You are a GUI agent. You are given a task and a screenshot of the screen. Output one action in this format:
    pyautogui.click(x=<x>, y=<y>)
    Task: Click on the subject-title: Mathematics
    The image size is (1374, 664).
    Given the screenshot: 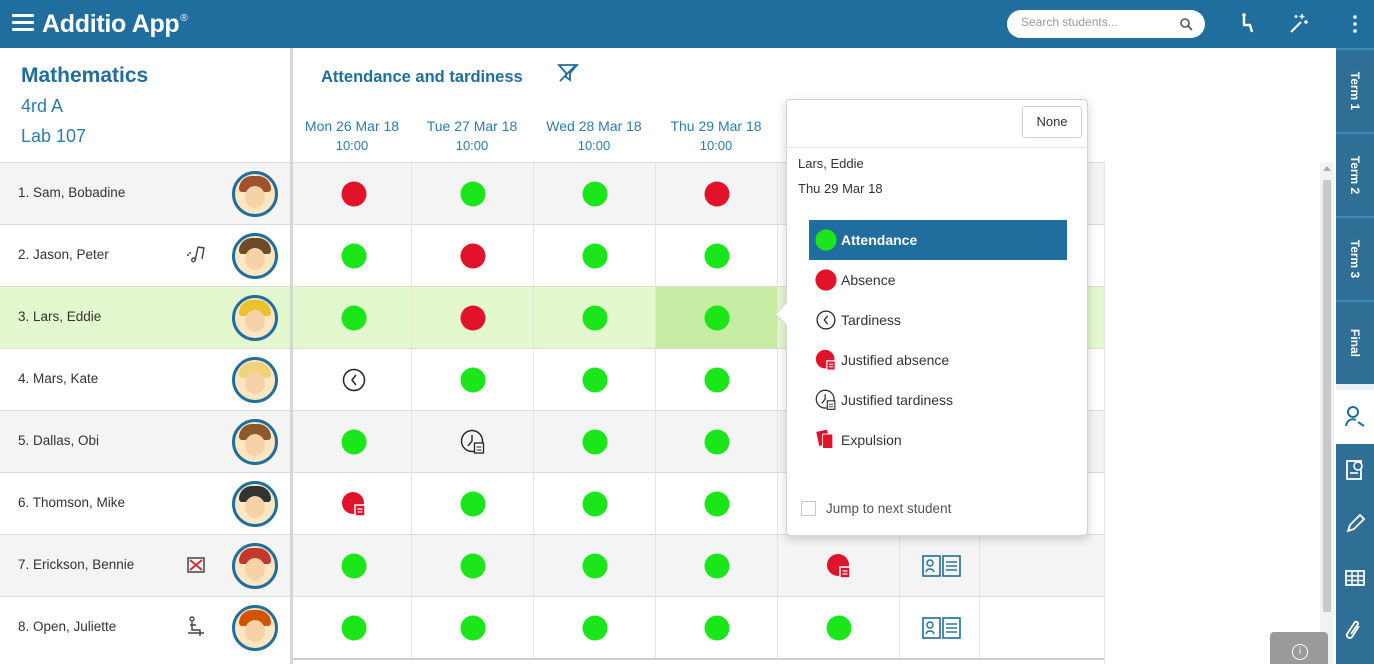 What is the action you would take?
    pyautogui.click(x=85, y=75)
    